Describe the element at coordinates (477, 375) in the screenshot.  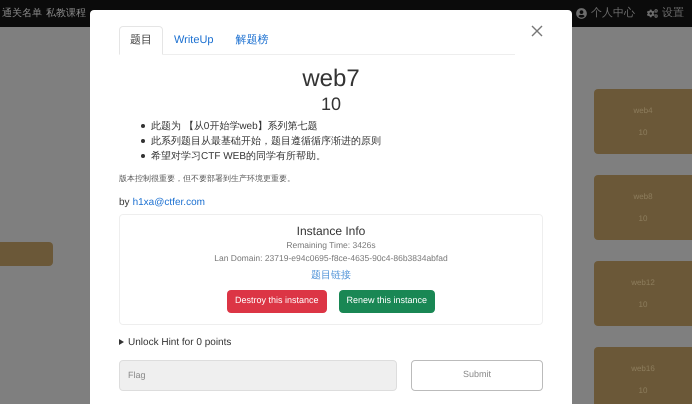
I see `submit-button: Submit` at that location.